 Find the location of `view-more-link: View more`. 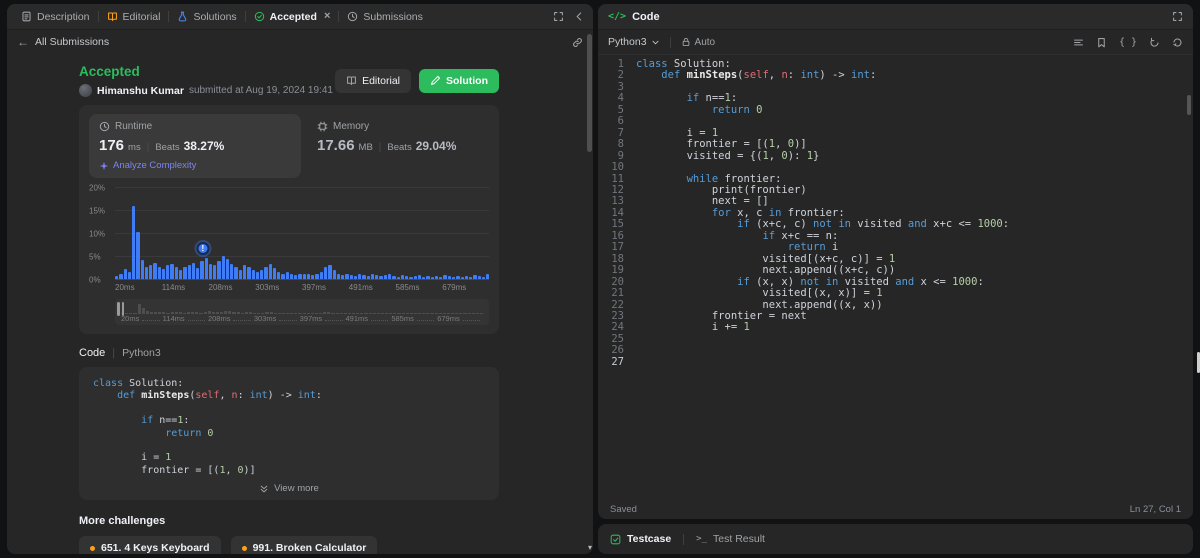

view-more-link: View more is located at coordinates (289, 488).